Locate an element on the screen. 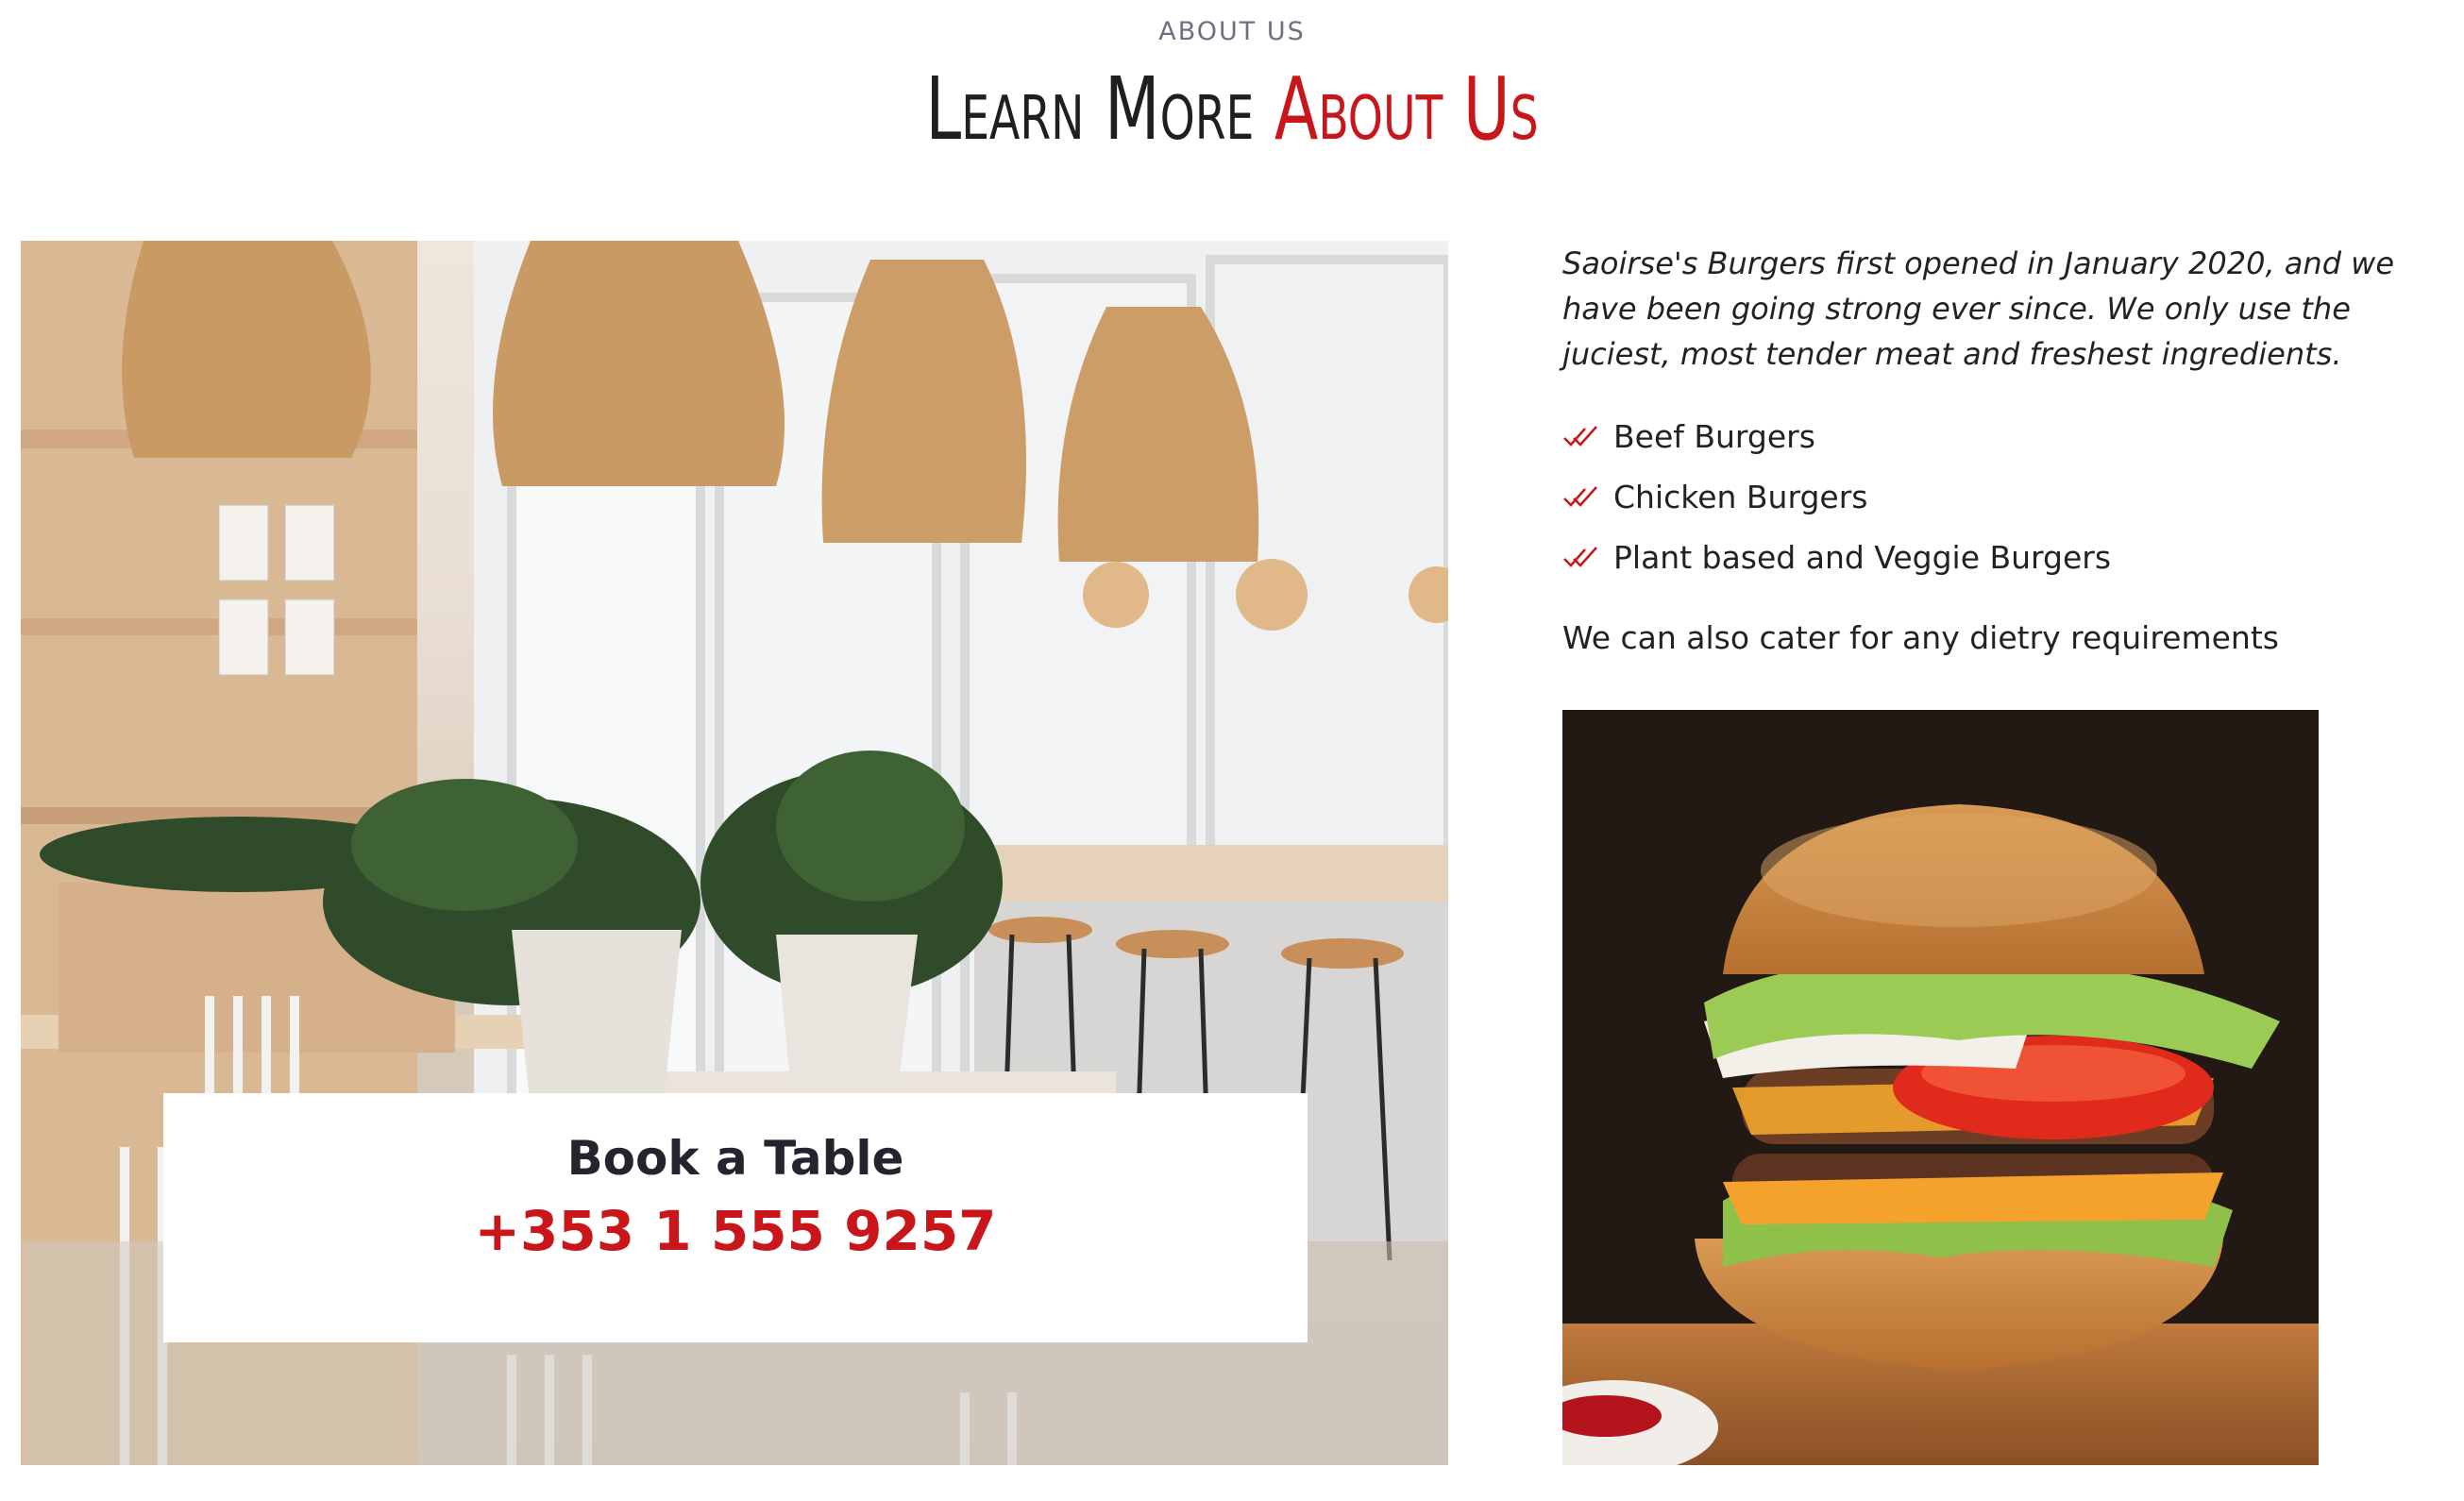  book-a-table-title: Book a Table is located at coordinates (735, 1159).